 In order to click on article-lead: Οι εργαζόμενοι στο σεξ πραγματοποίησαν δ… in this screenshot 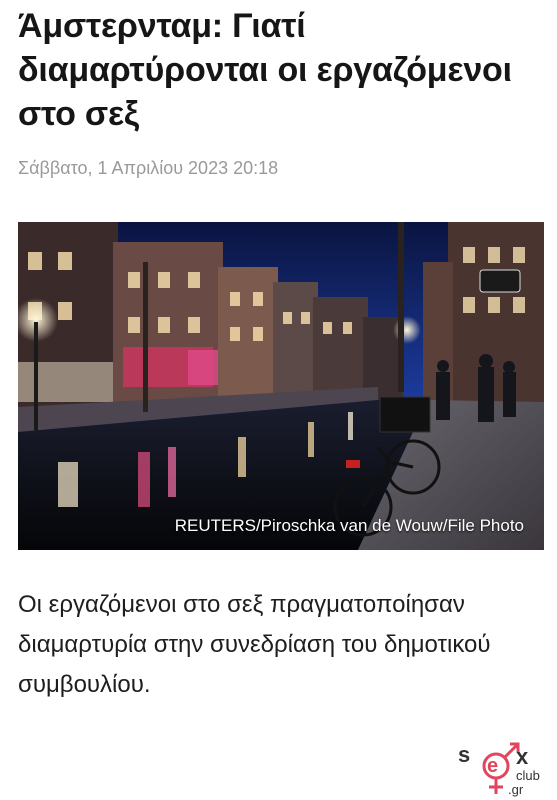, I will do `click(254, 644)`.